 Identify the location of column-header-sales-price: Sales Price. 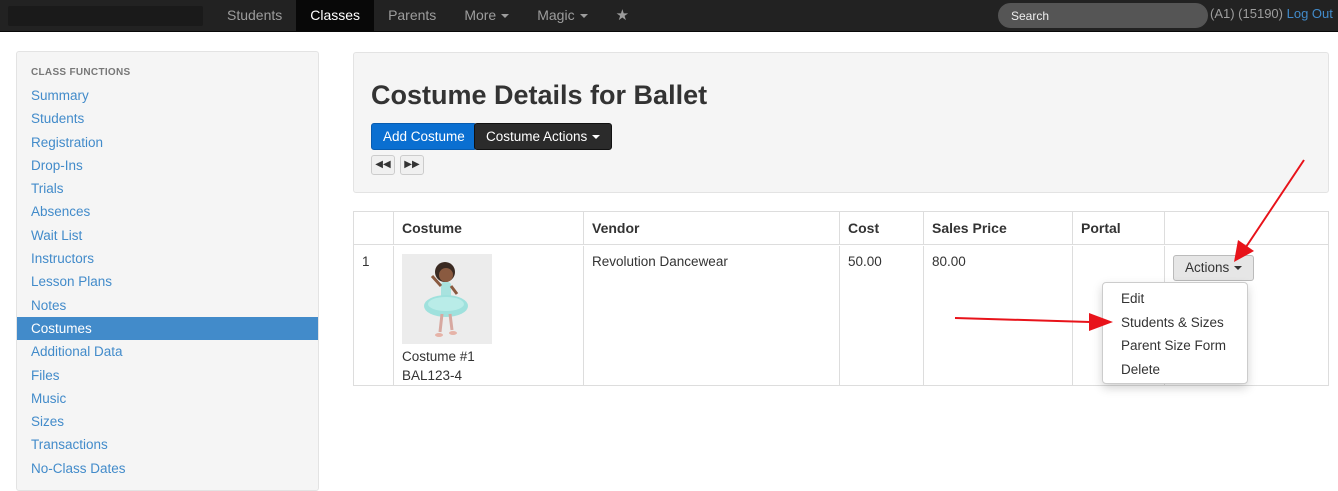
(998, 228).